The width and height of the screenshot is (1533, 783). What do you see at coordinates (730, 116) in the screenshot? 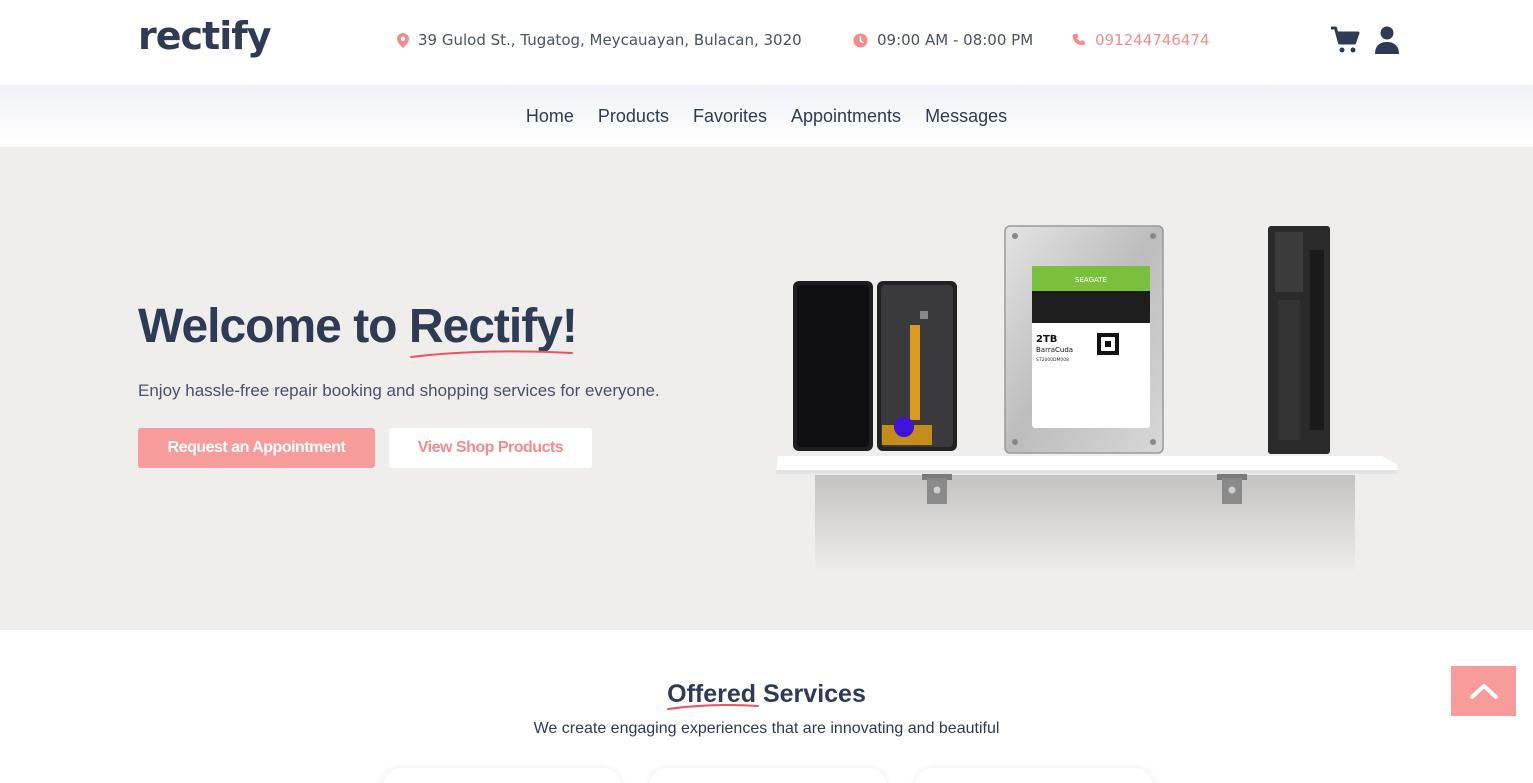
I see `nav-favorites: Favorites` at bounding box center [730, 116].